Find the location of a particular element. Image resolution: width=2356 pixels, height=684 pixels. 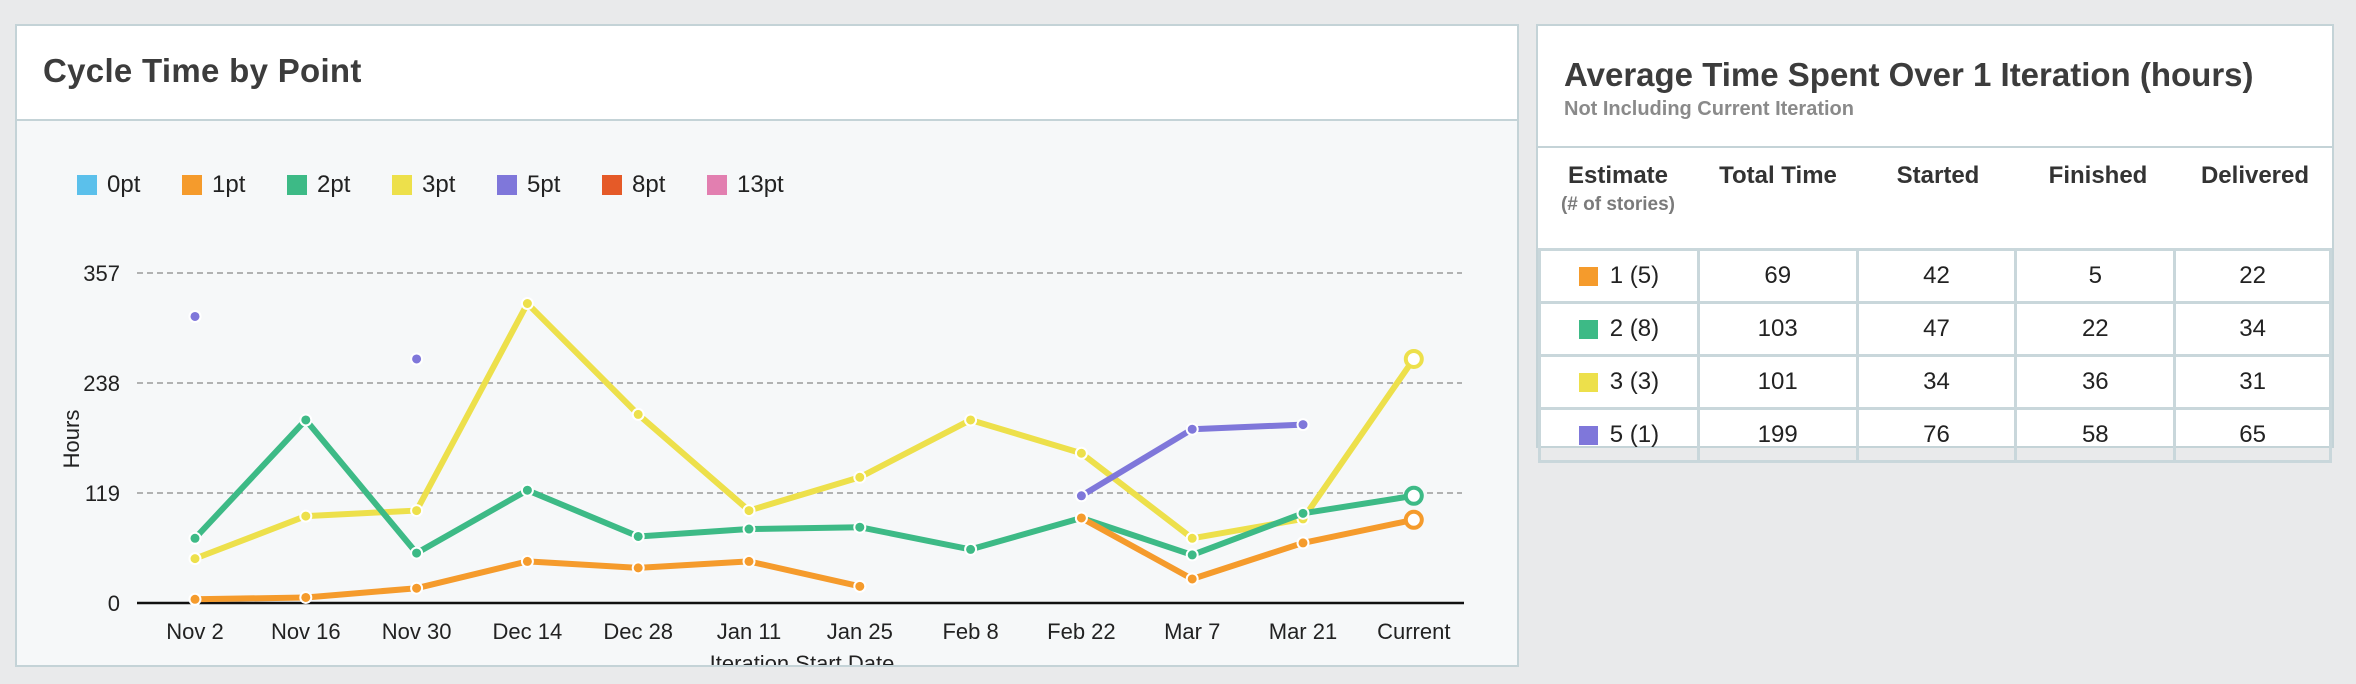

legend-item-13pt: 13pt is located at coordinates (745, 184).